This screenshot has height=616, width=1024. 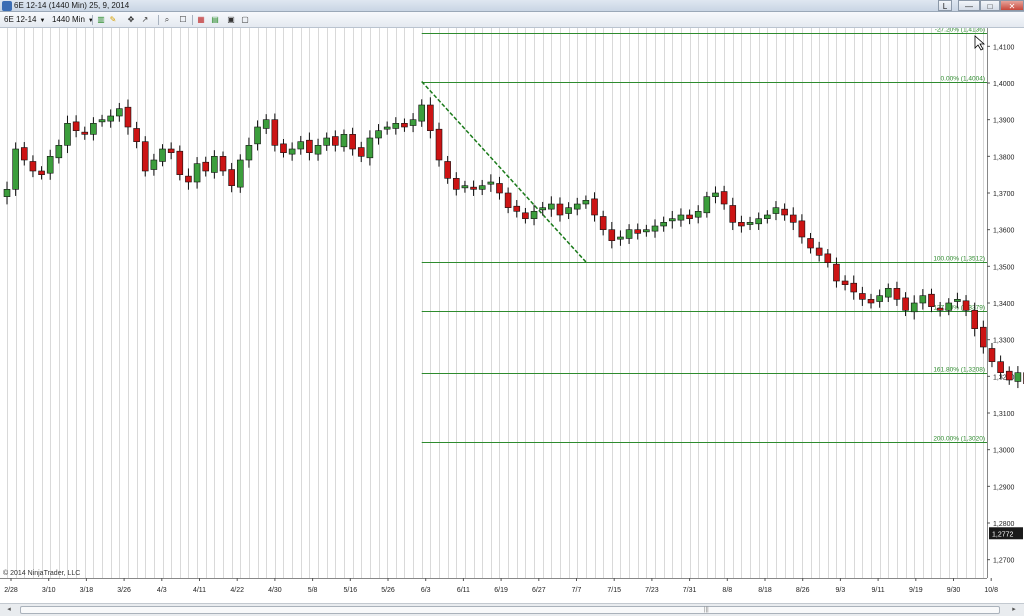 What do you see at coordinates (954, 590) in the screenshot?
I see `x-tick-label: 9/30` at bounding box center [954, 590].